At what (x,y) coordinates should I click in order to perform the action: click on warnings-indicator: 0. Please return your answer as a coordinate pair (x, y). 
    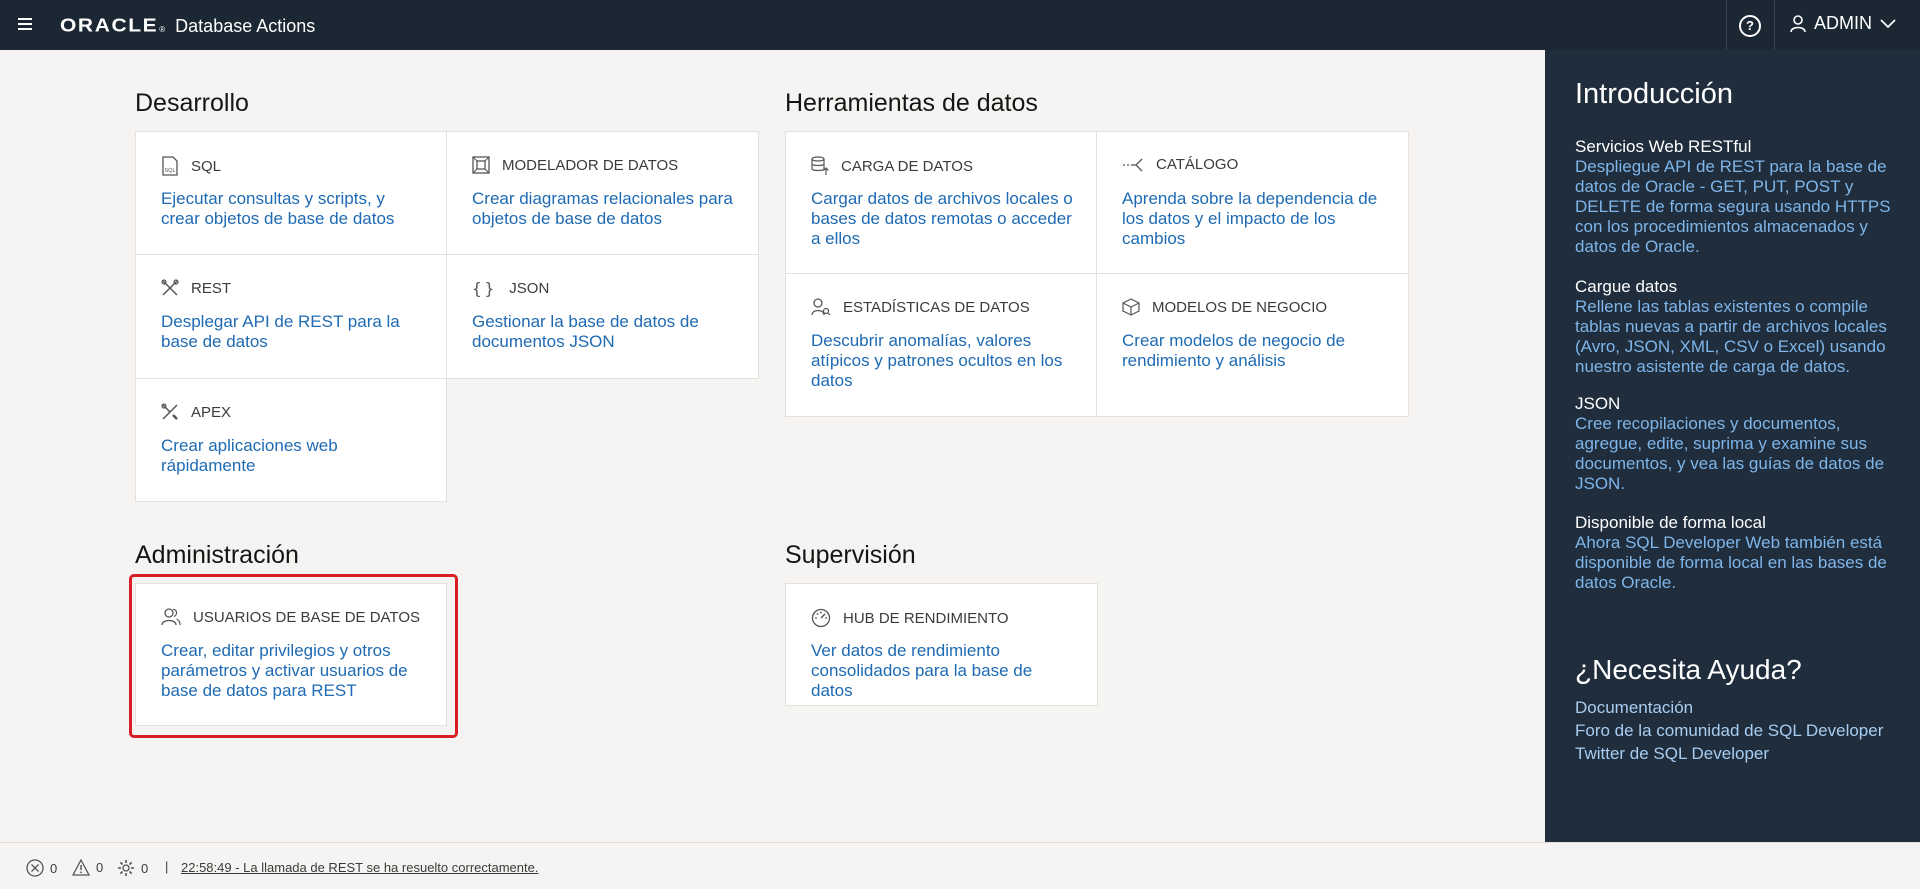
    Looking at the image, I should click on (87, 867).